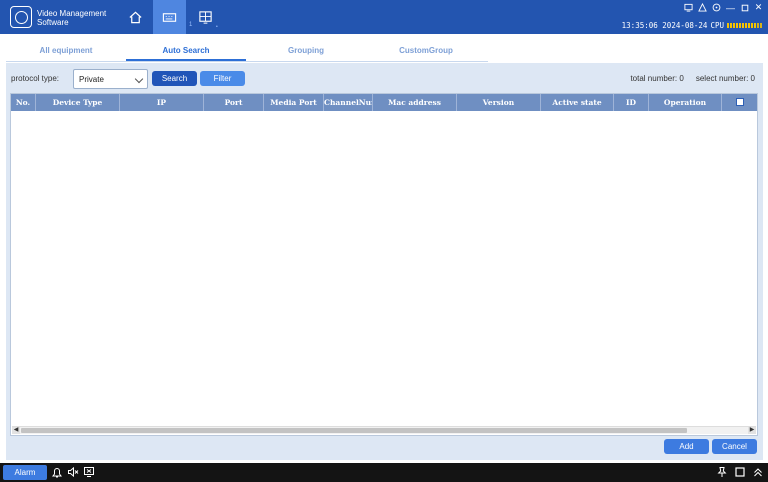 The height and width of the screenshot is (482, 768). I want to click on column-header-channel-num: ChannelNum, so click(348, 102).